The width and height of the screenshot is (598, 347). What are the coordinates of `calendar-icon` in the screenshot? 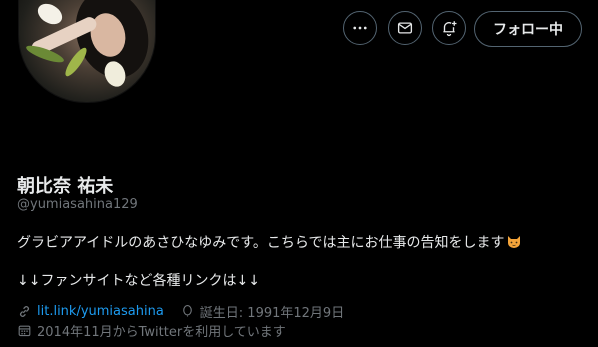 It's located at (24, 330).